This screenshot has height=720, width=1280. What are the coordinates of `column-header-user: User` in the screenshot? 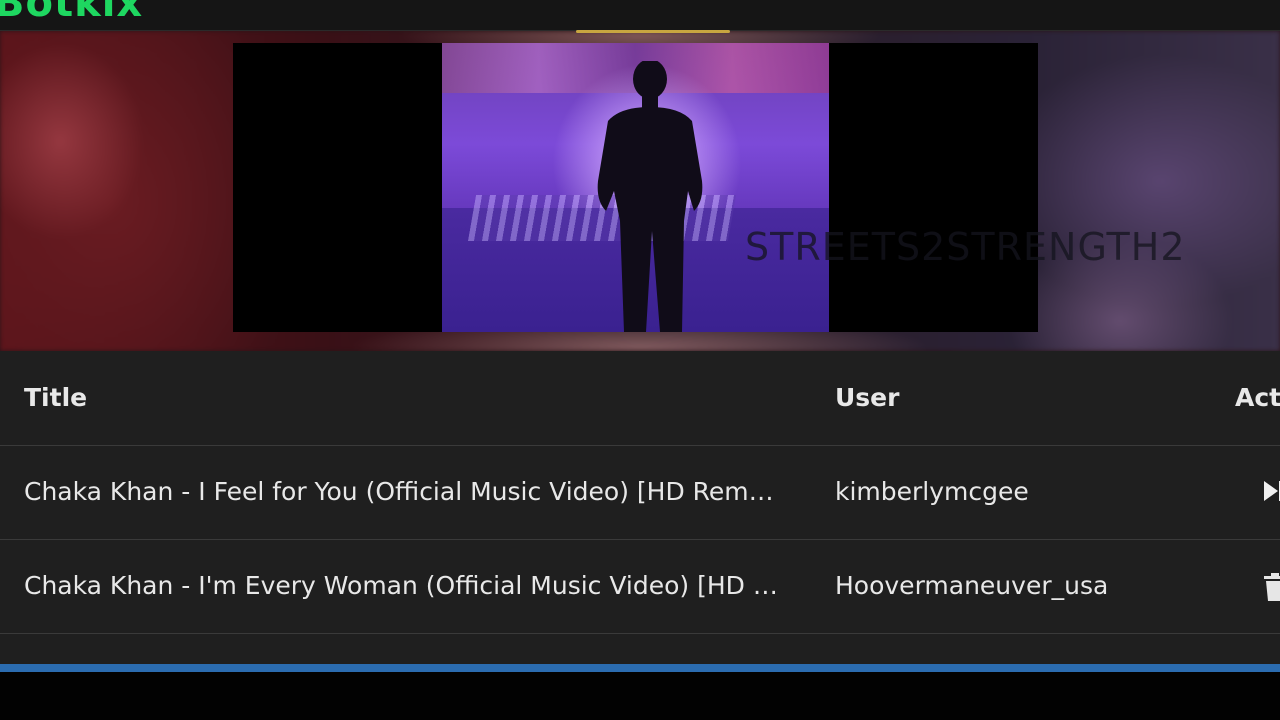 It's located at (1025, 398).